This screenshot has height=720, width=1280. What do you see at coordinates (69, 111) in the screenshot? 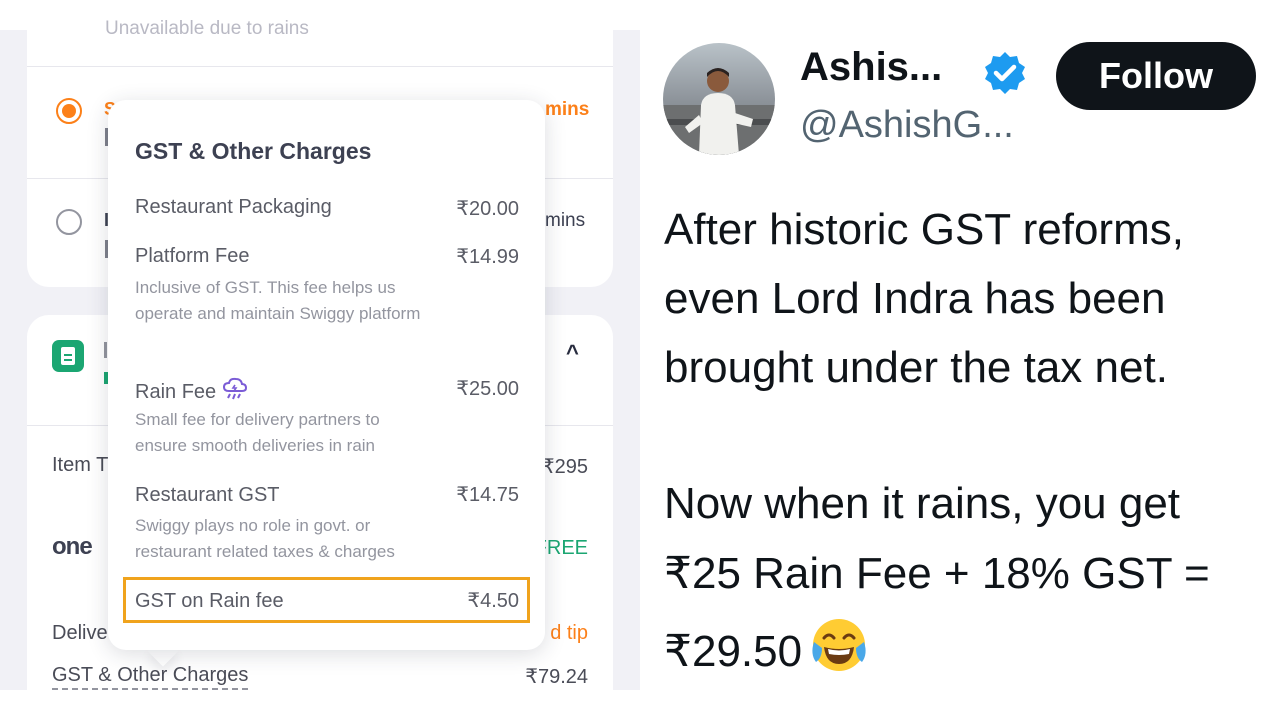
I see `delivery-option-radio-selected` at bounding box center [69, 111].